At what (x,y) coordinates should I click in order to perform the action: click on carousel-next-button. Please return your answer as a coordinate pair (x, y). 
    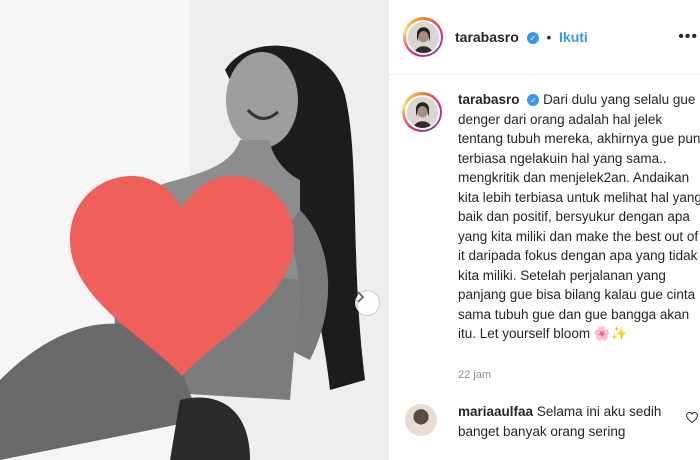
    Looking at the image, I should click on (367, 303).